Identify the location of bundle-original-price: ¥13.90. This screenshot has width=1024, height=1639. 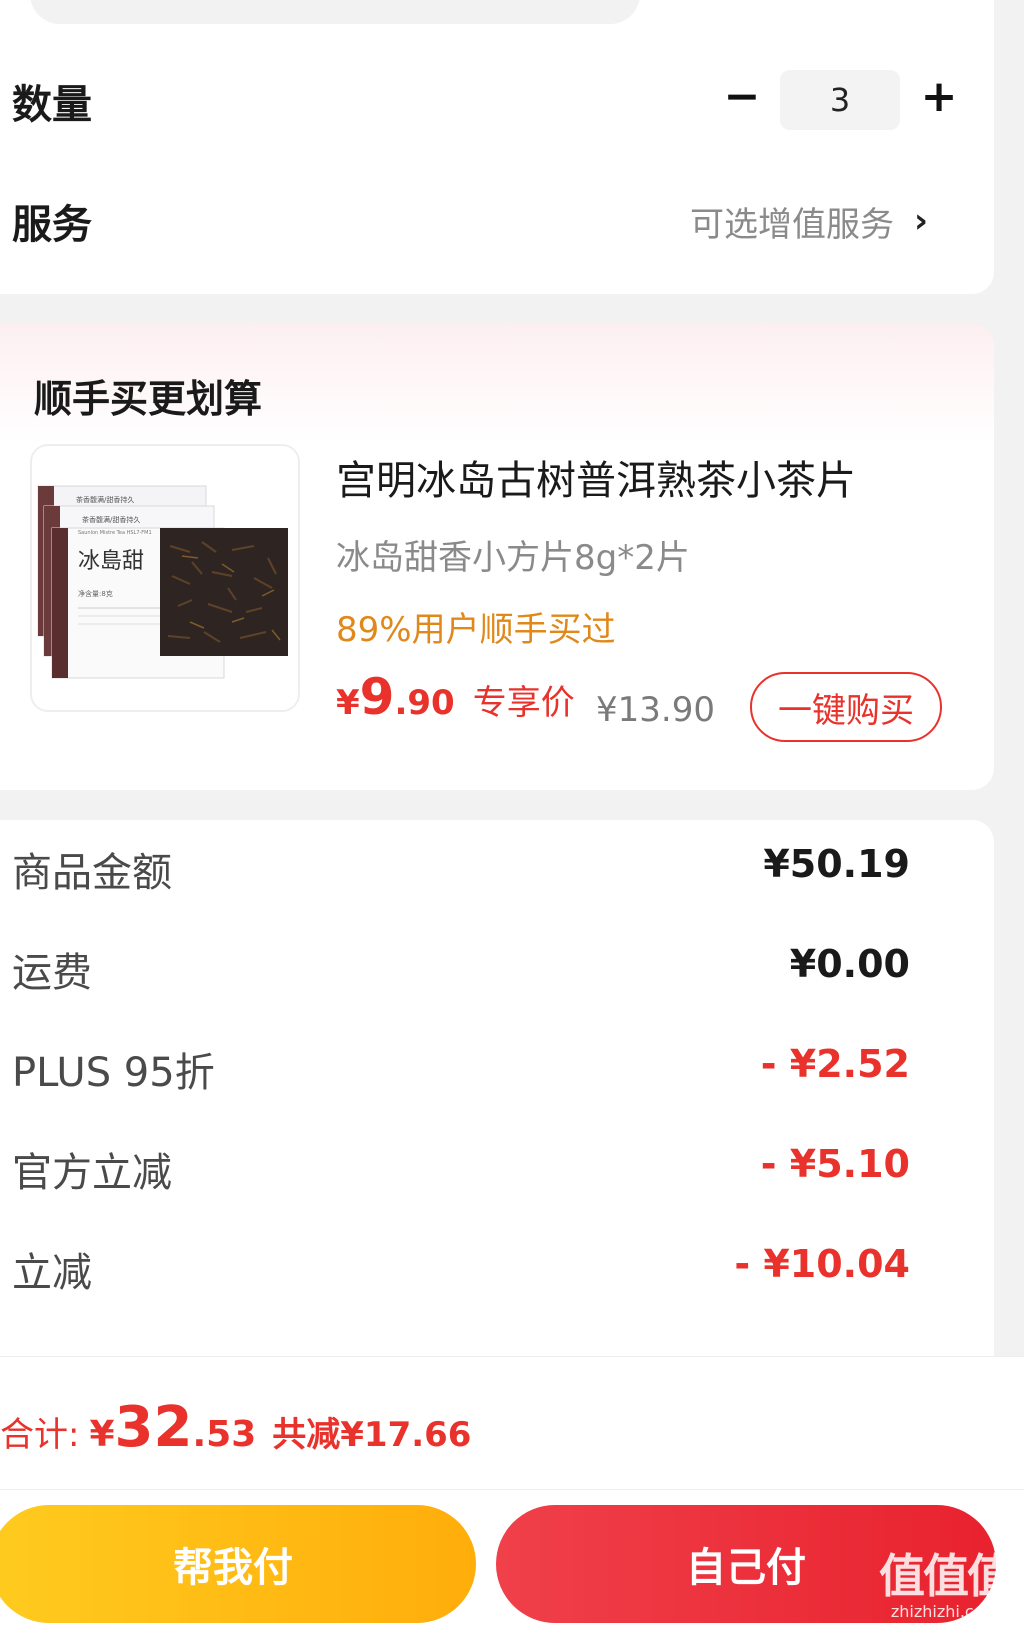
(655, 710).